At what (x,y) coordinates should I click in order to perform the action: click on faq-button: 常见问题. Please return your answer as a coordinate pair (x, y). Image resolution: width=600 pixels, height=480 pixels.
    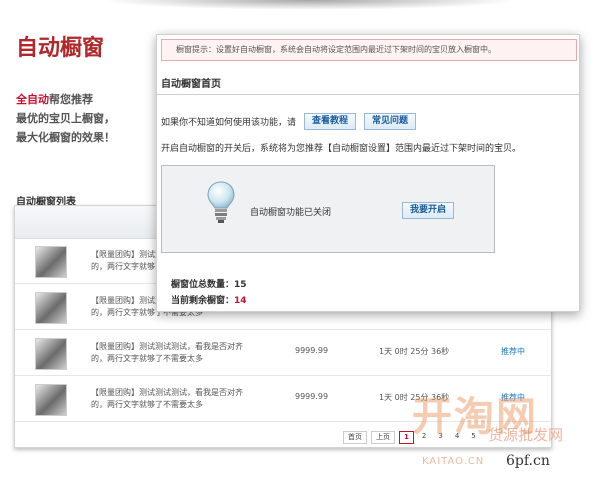
    Looking at the image, I should click on (390, 121).